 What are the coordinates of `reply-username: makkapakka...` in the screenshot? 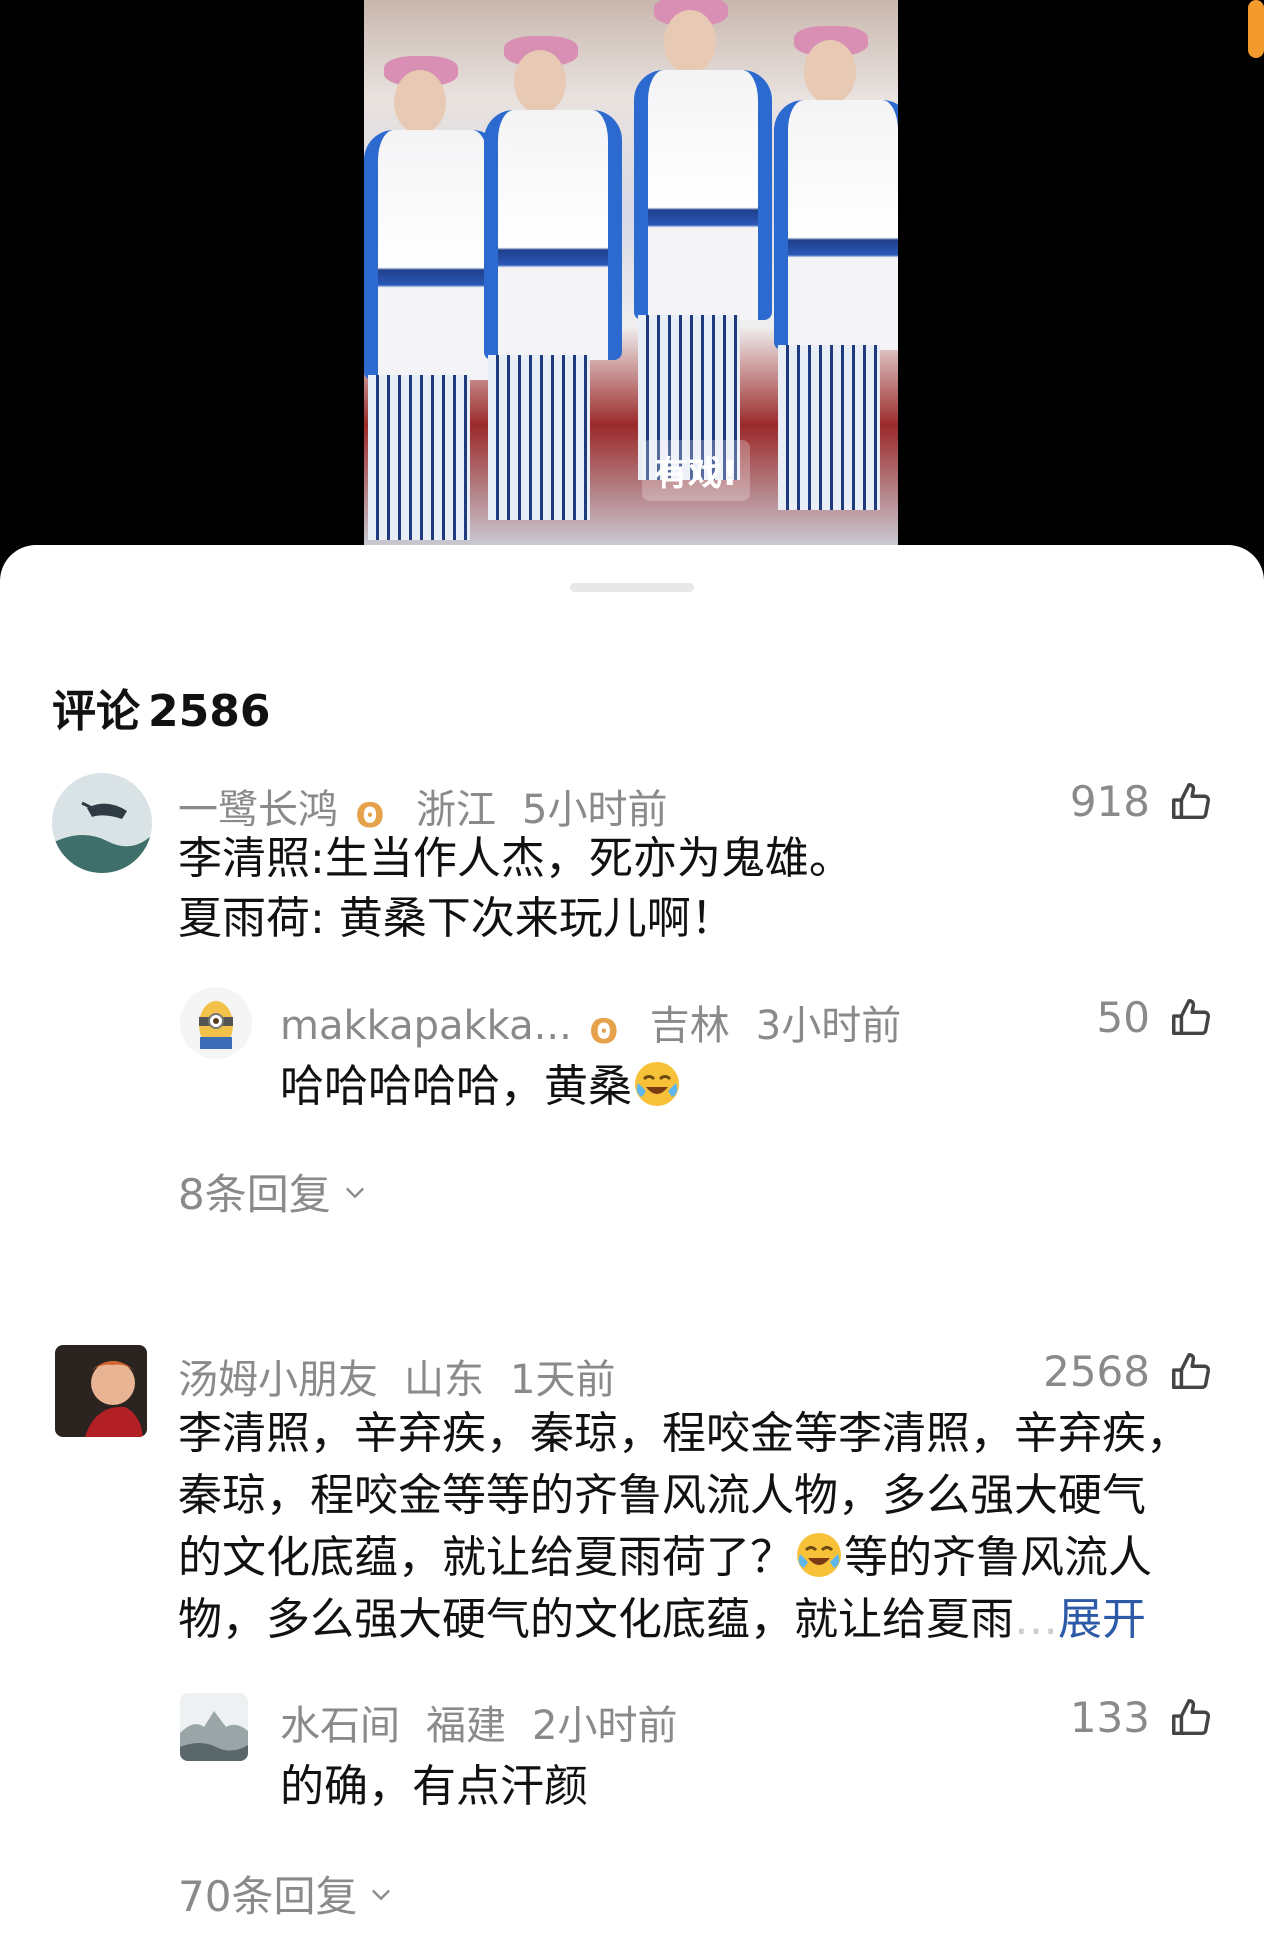 It's located at (426, 1026).